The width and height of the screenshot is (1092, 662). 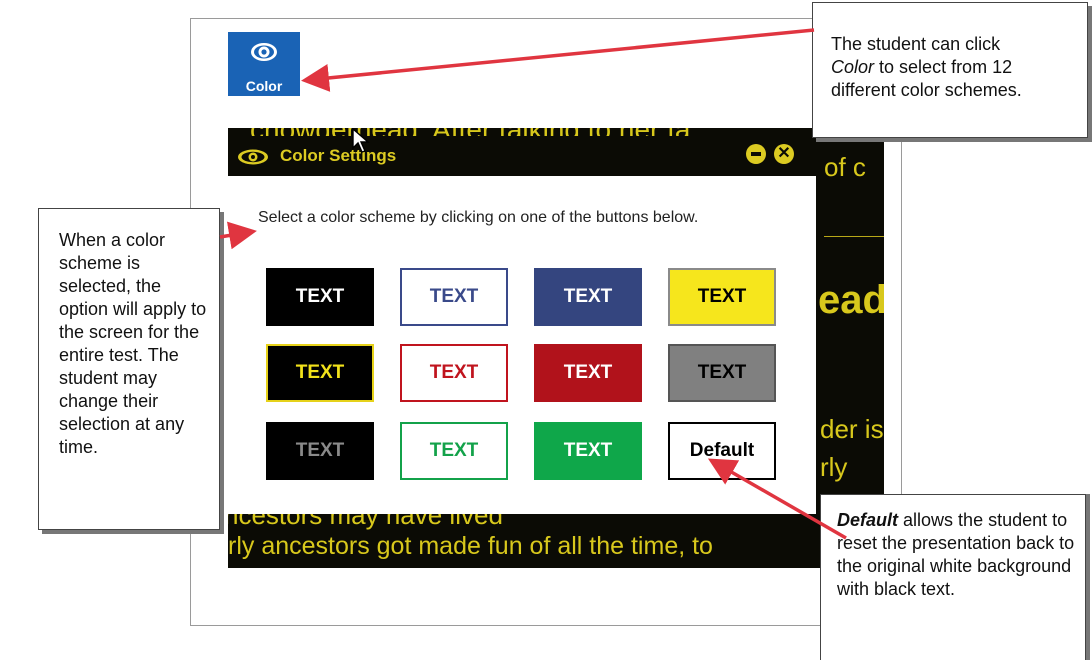 I want to click on arrow-to-default, so click(x=777, y=499).